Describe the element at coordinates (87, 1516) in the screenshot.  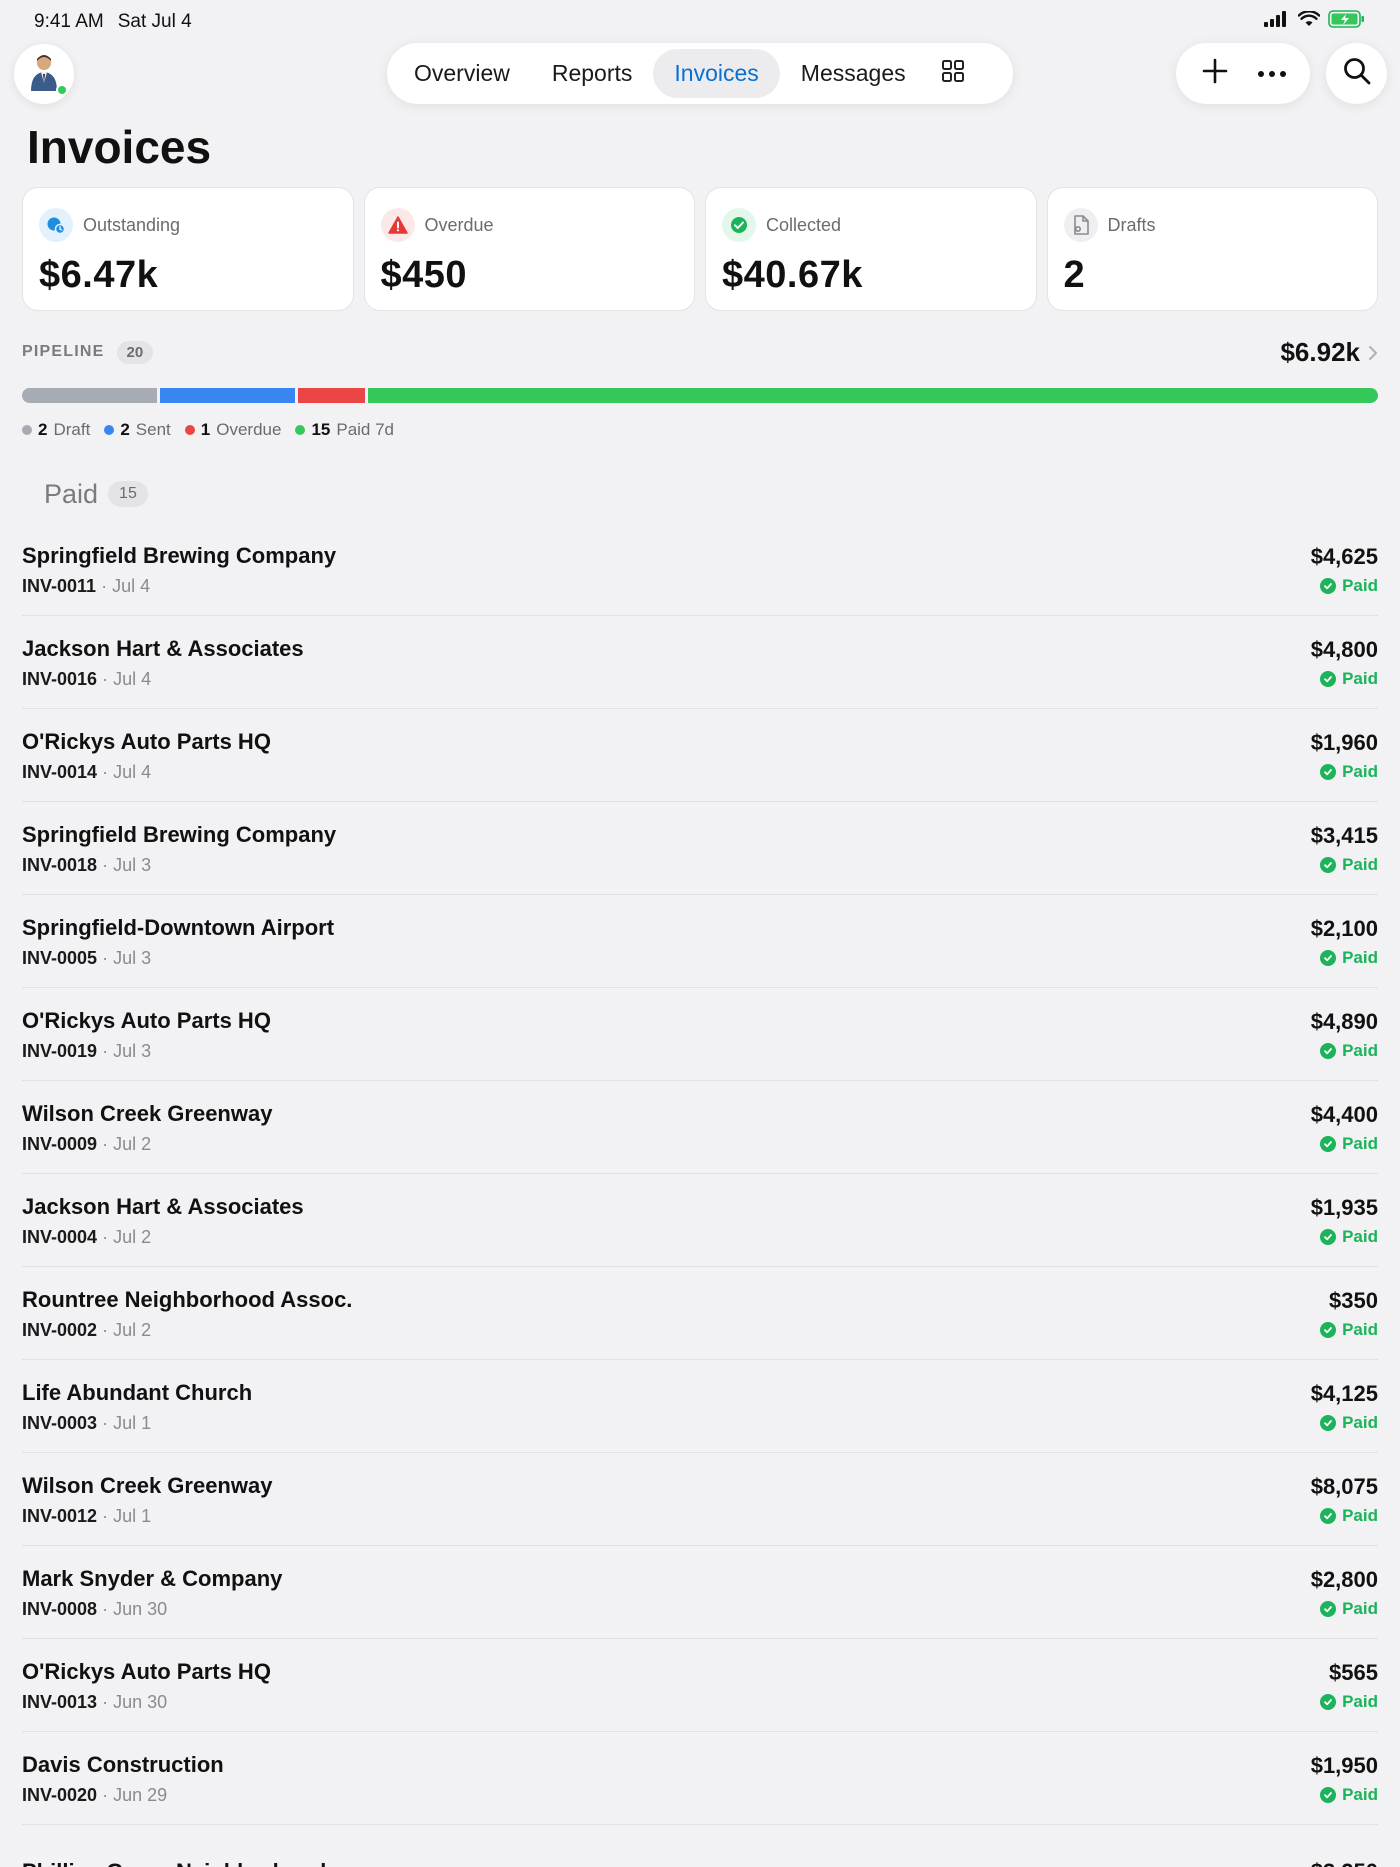
I see `invoice-meta: INV-0012 · Jul 1` at that location.